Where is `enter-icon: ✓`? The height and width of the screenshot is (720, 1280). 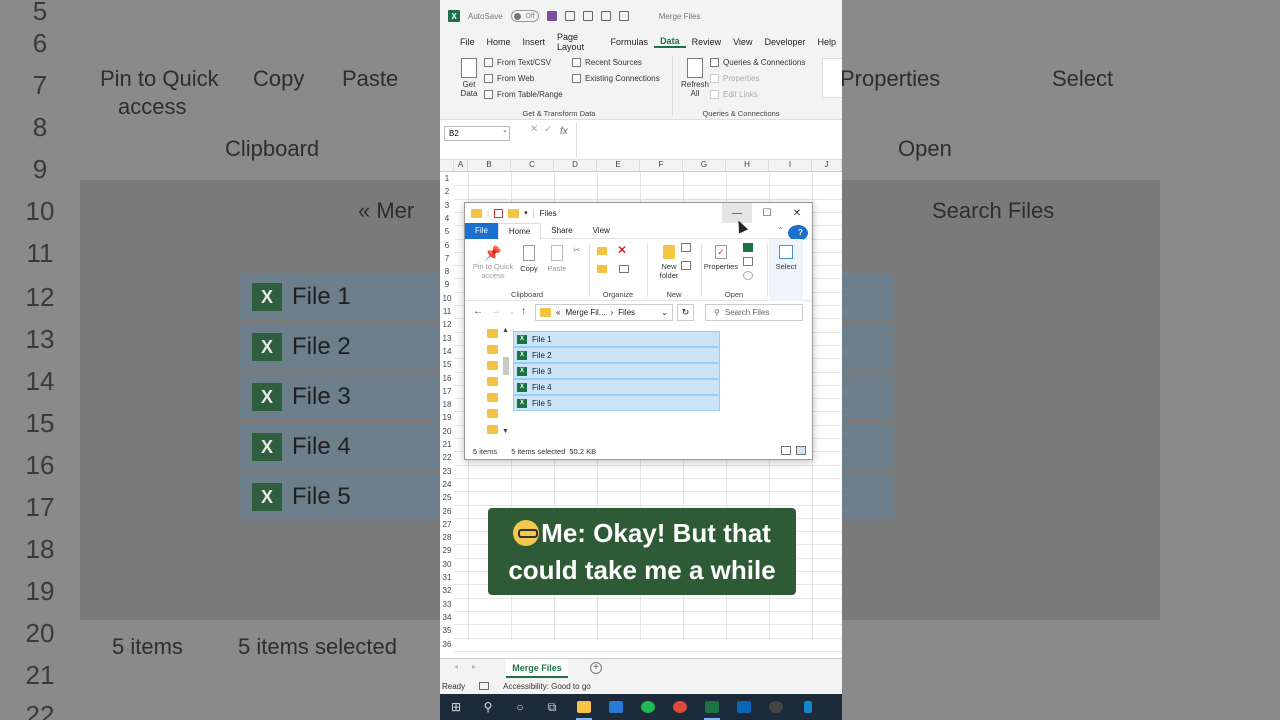
enter-icon: ✓ is located at coordinates (548, 129).